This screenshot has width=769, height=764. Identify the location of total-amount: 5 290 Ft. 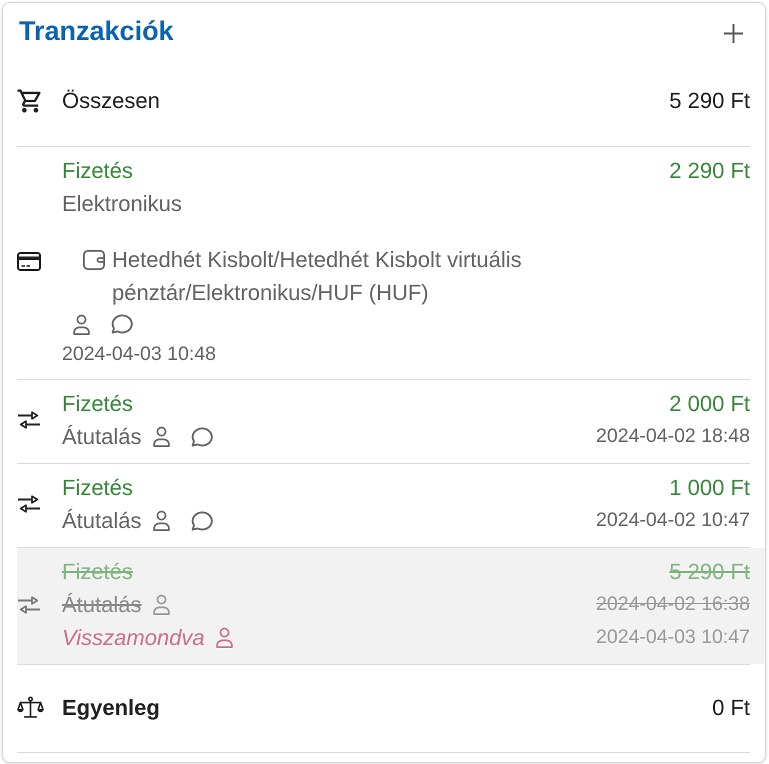
(709, 101).